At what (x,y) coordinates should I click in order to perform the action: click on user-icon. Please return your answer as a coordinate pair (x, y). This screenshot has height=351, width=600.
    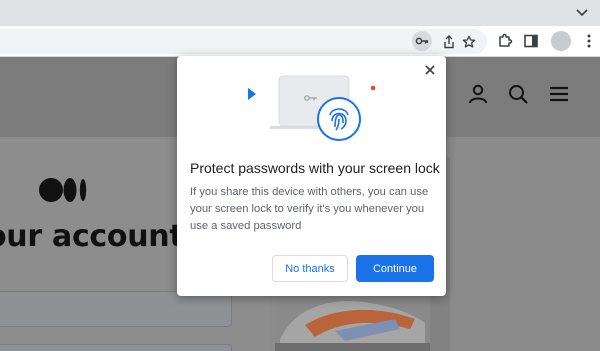
    Looking at the image, I should click on (478, 94).